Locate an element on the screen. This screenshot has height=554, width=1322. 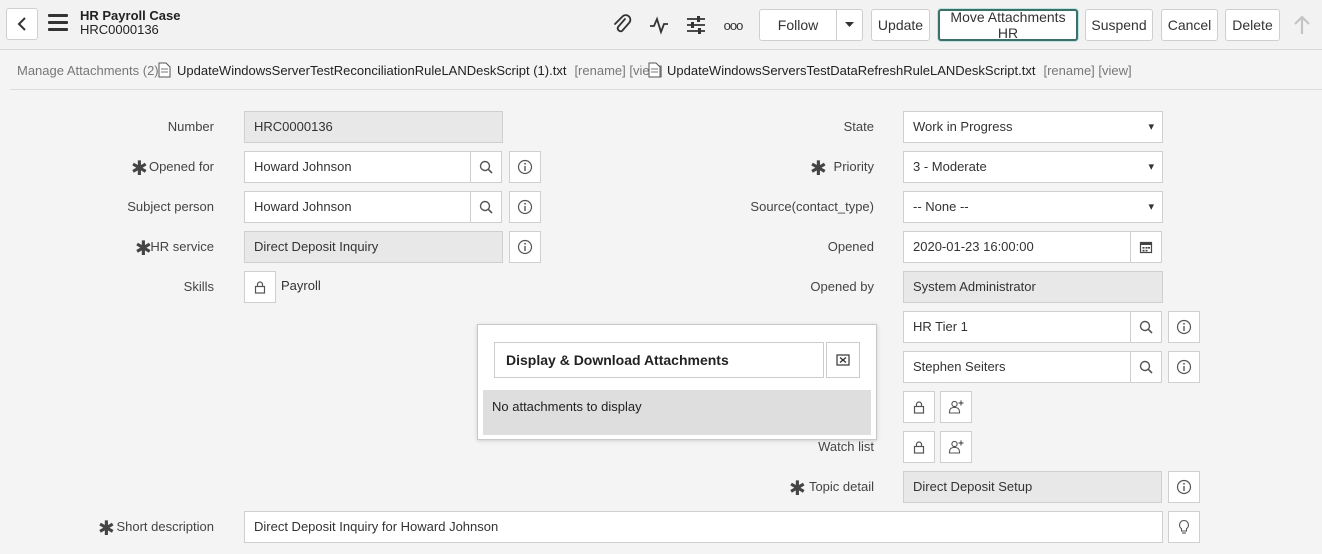
hr-service-info-button is located at coordinates (525, 247).